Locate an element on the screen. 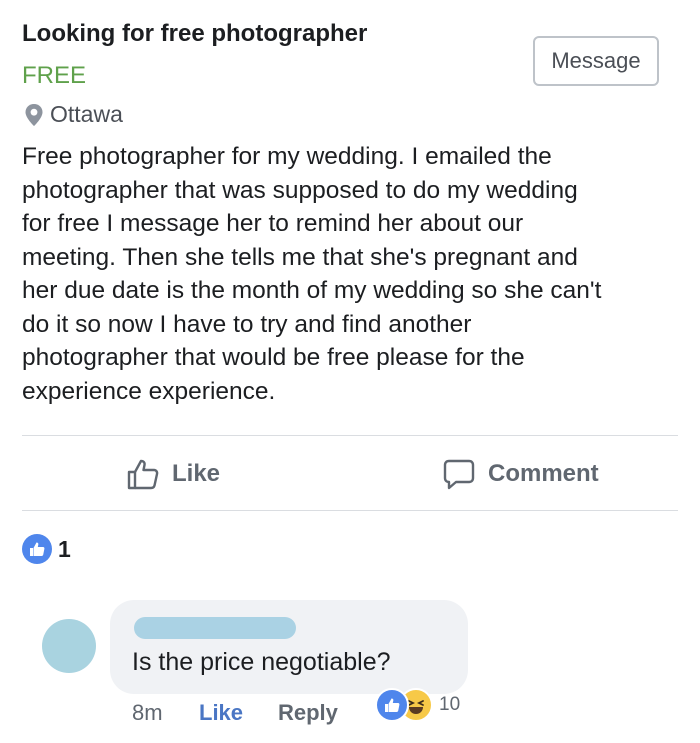  speech-bubble-icon is located at coordinates (459, 474).